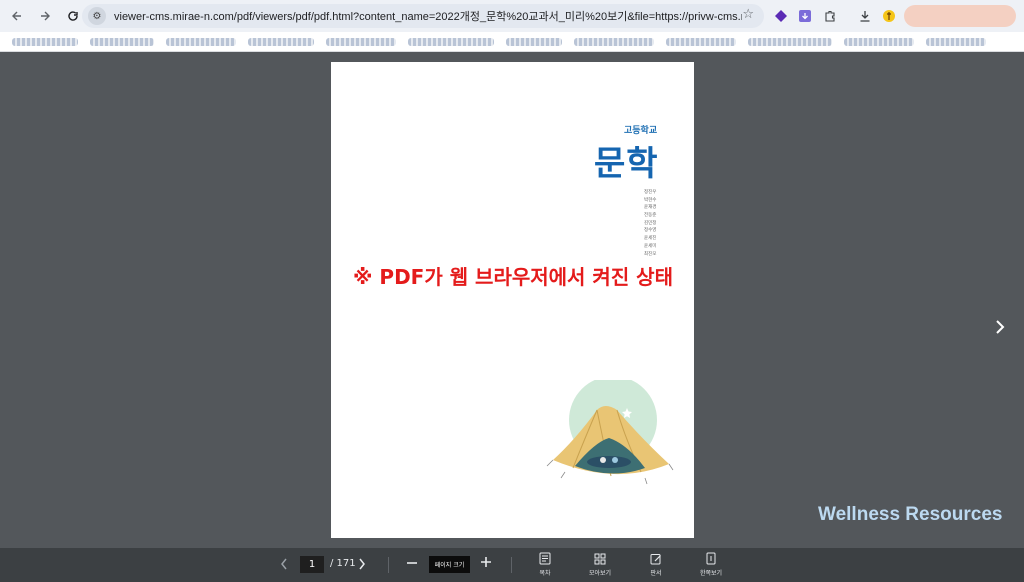  What do you see at coordinates (656, 573) in the screenshot?
I see `tool-label: 판서` at bounding box center [656, 573].